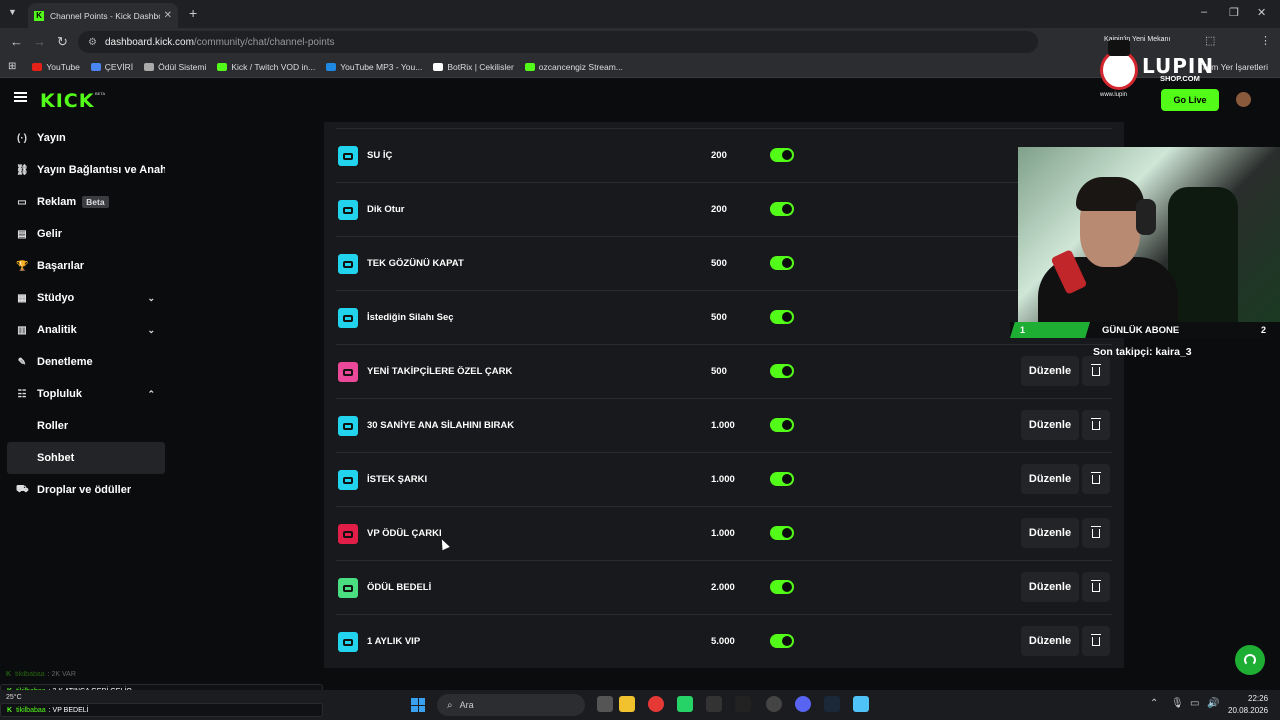 This screenshot has width=1280, height=720. What do you see at coordinates (12, 66) in the screenshot?
I see `apps-icon: ⊞` at bounding box center [12, 66].